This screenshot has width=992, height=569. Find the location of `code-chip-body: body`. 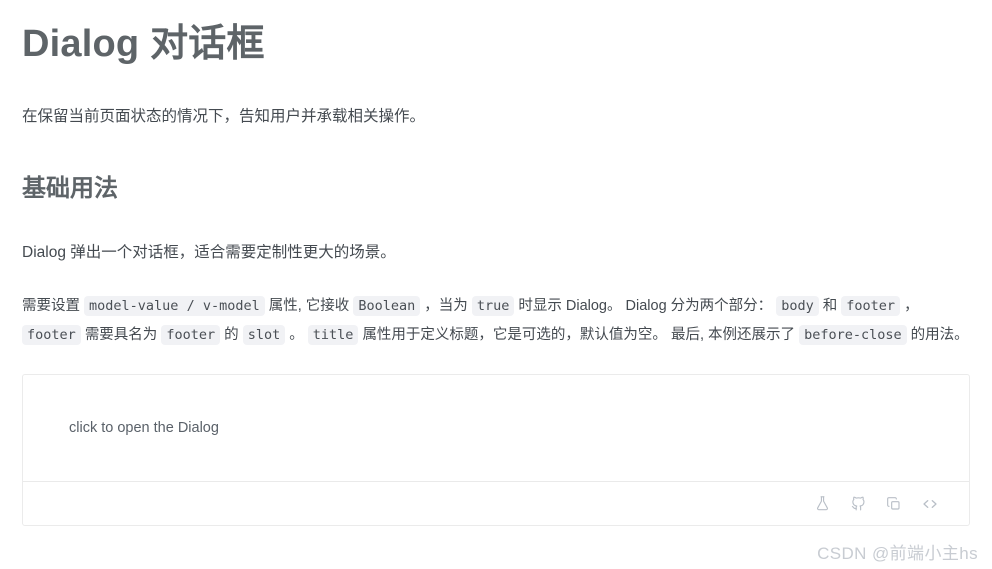

code-chip-body: body is located at coordinates (797, 306).